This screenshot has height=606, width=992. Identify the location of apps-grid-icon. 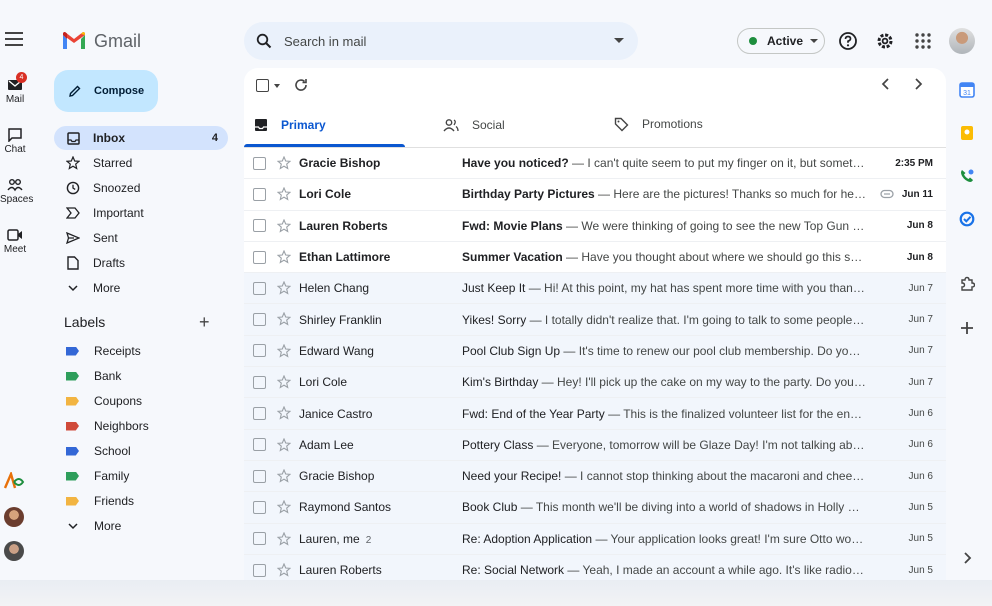
(923, 41).